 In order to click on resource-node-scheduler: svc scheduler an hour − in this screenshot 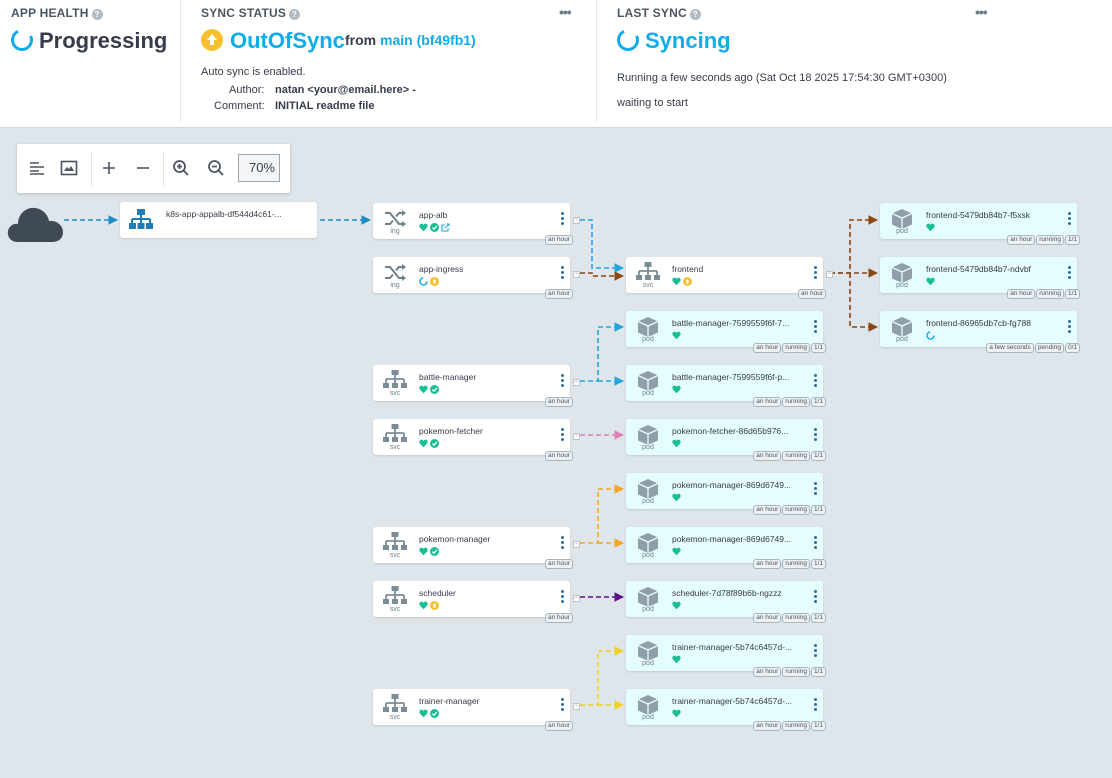, I will do `click(476, 602)`.